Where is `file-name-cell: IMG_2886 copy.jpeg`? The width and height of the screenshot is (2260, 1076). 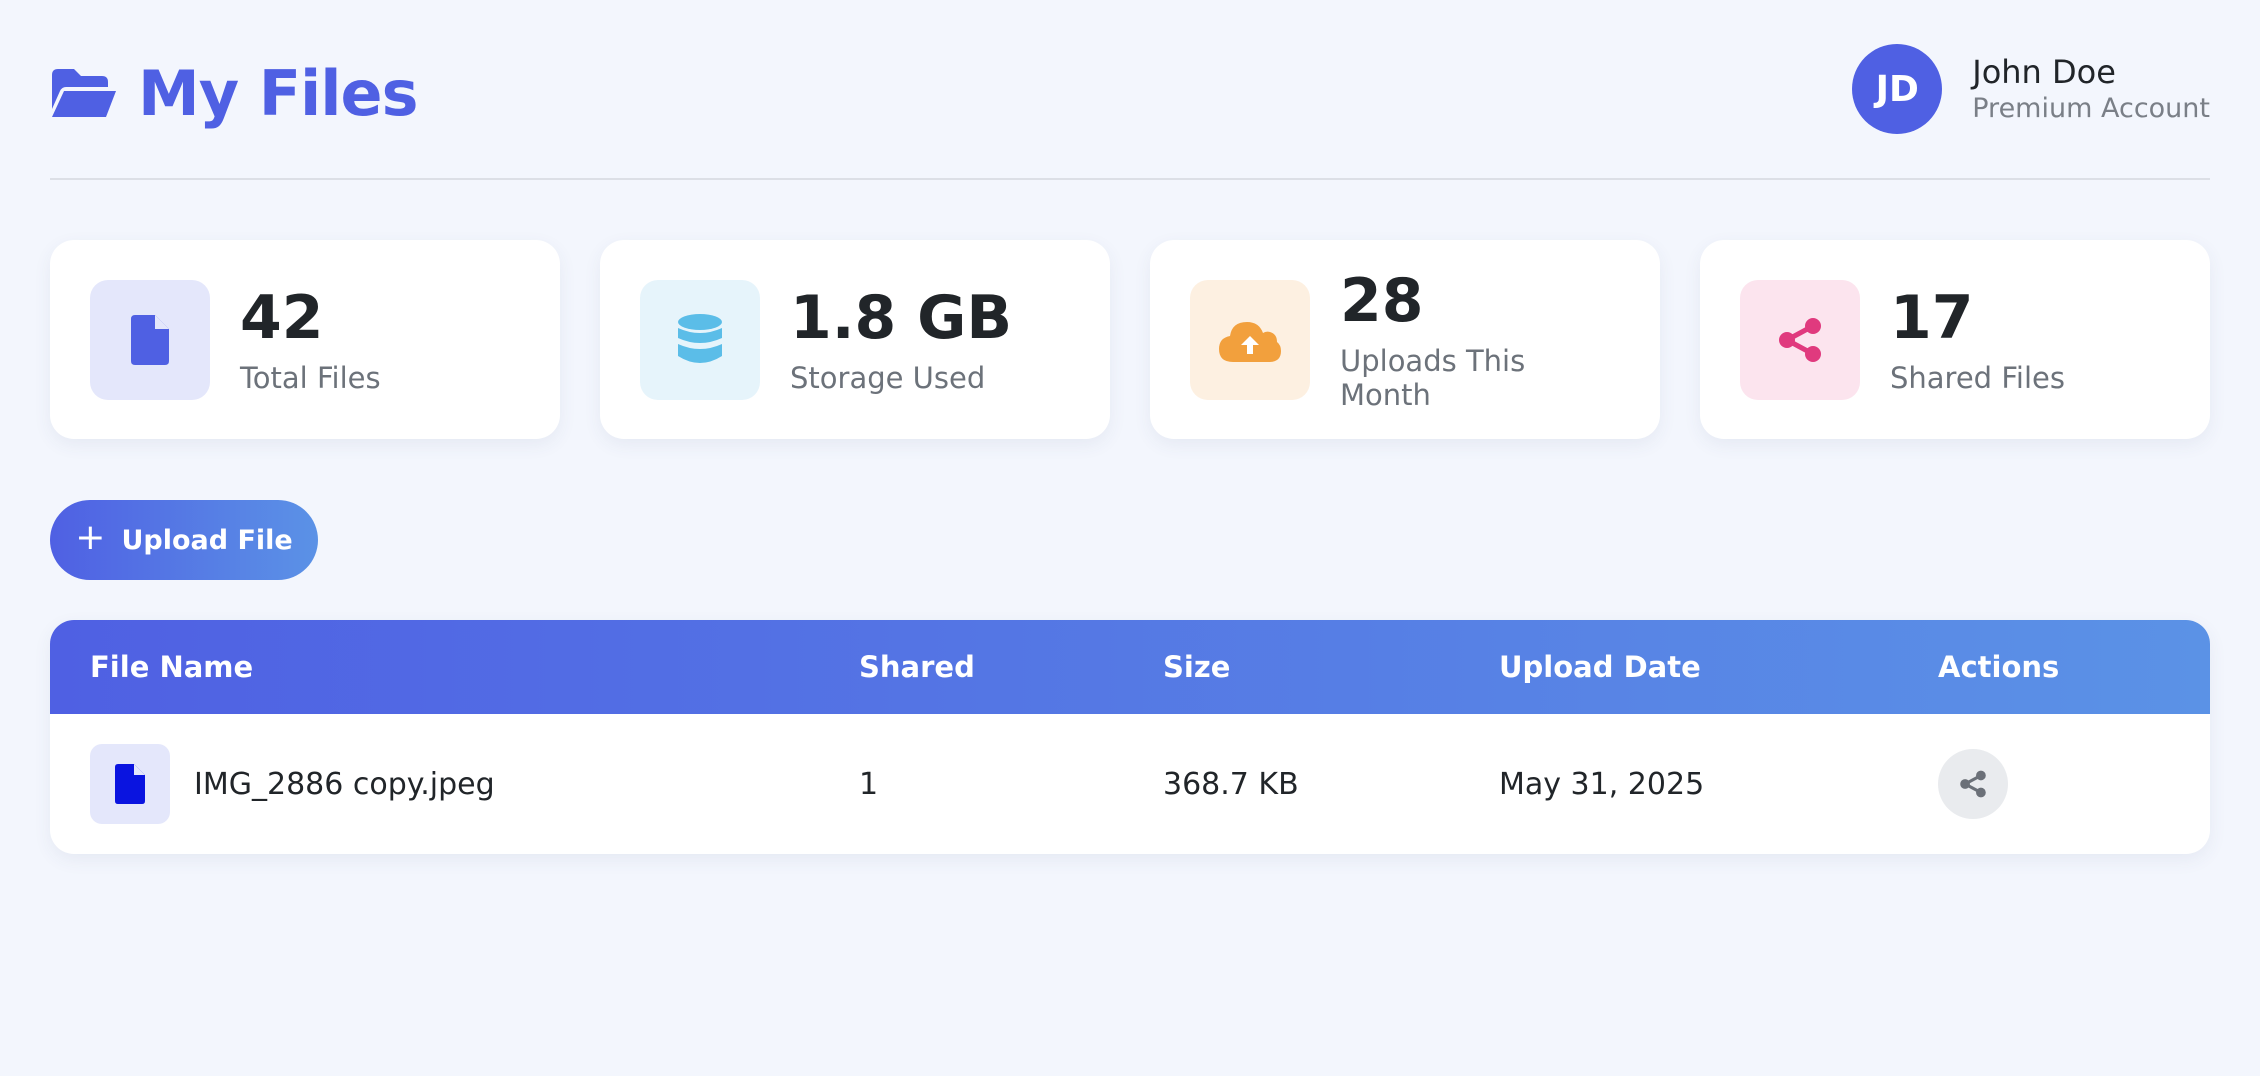 file-name-cell: IMG_2886 copy.jpeg is located at coordinates (474, 784).